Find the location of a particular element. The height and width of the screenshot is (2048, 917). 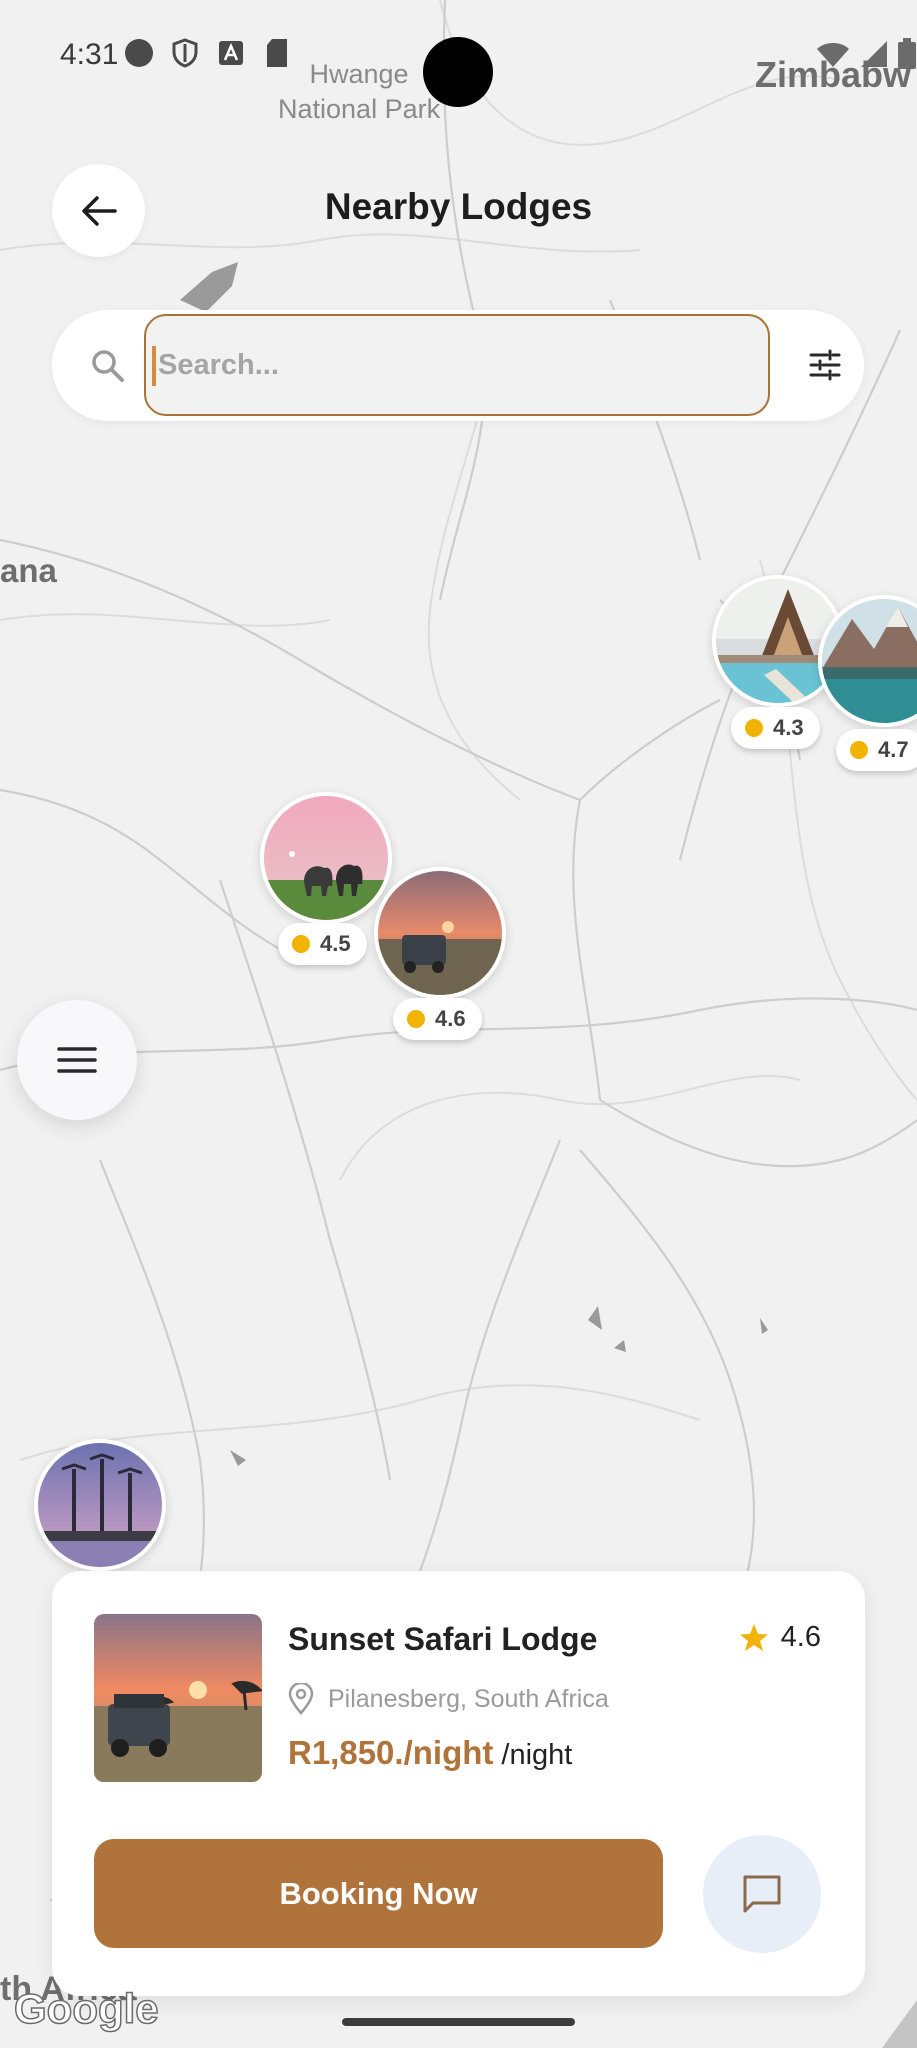

filter-button is located at coordinates (825, 365).